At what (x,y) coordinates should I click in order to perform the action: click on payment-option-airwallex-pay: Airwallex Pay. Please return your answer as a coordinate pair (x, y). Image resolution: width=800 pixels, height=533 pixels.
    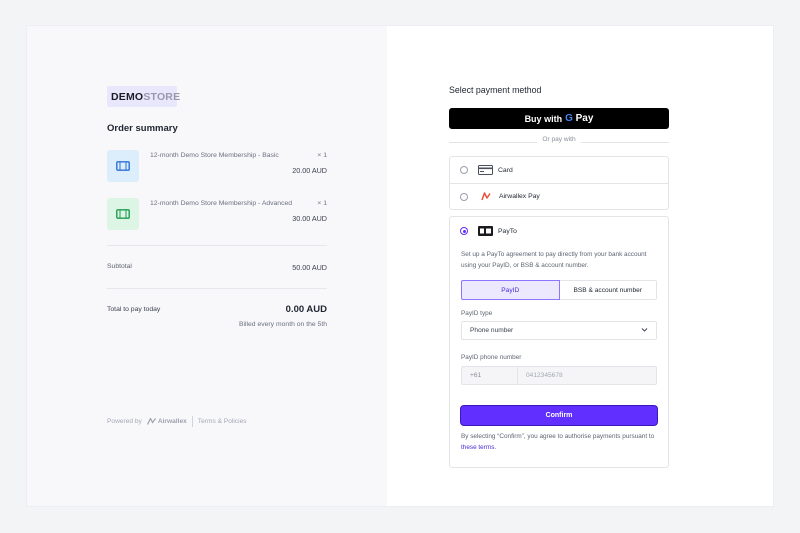
    Looking at the image, I should click on (559, 196).